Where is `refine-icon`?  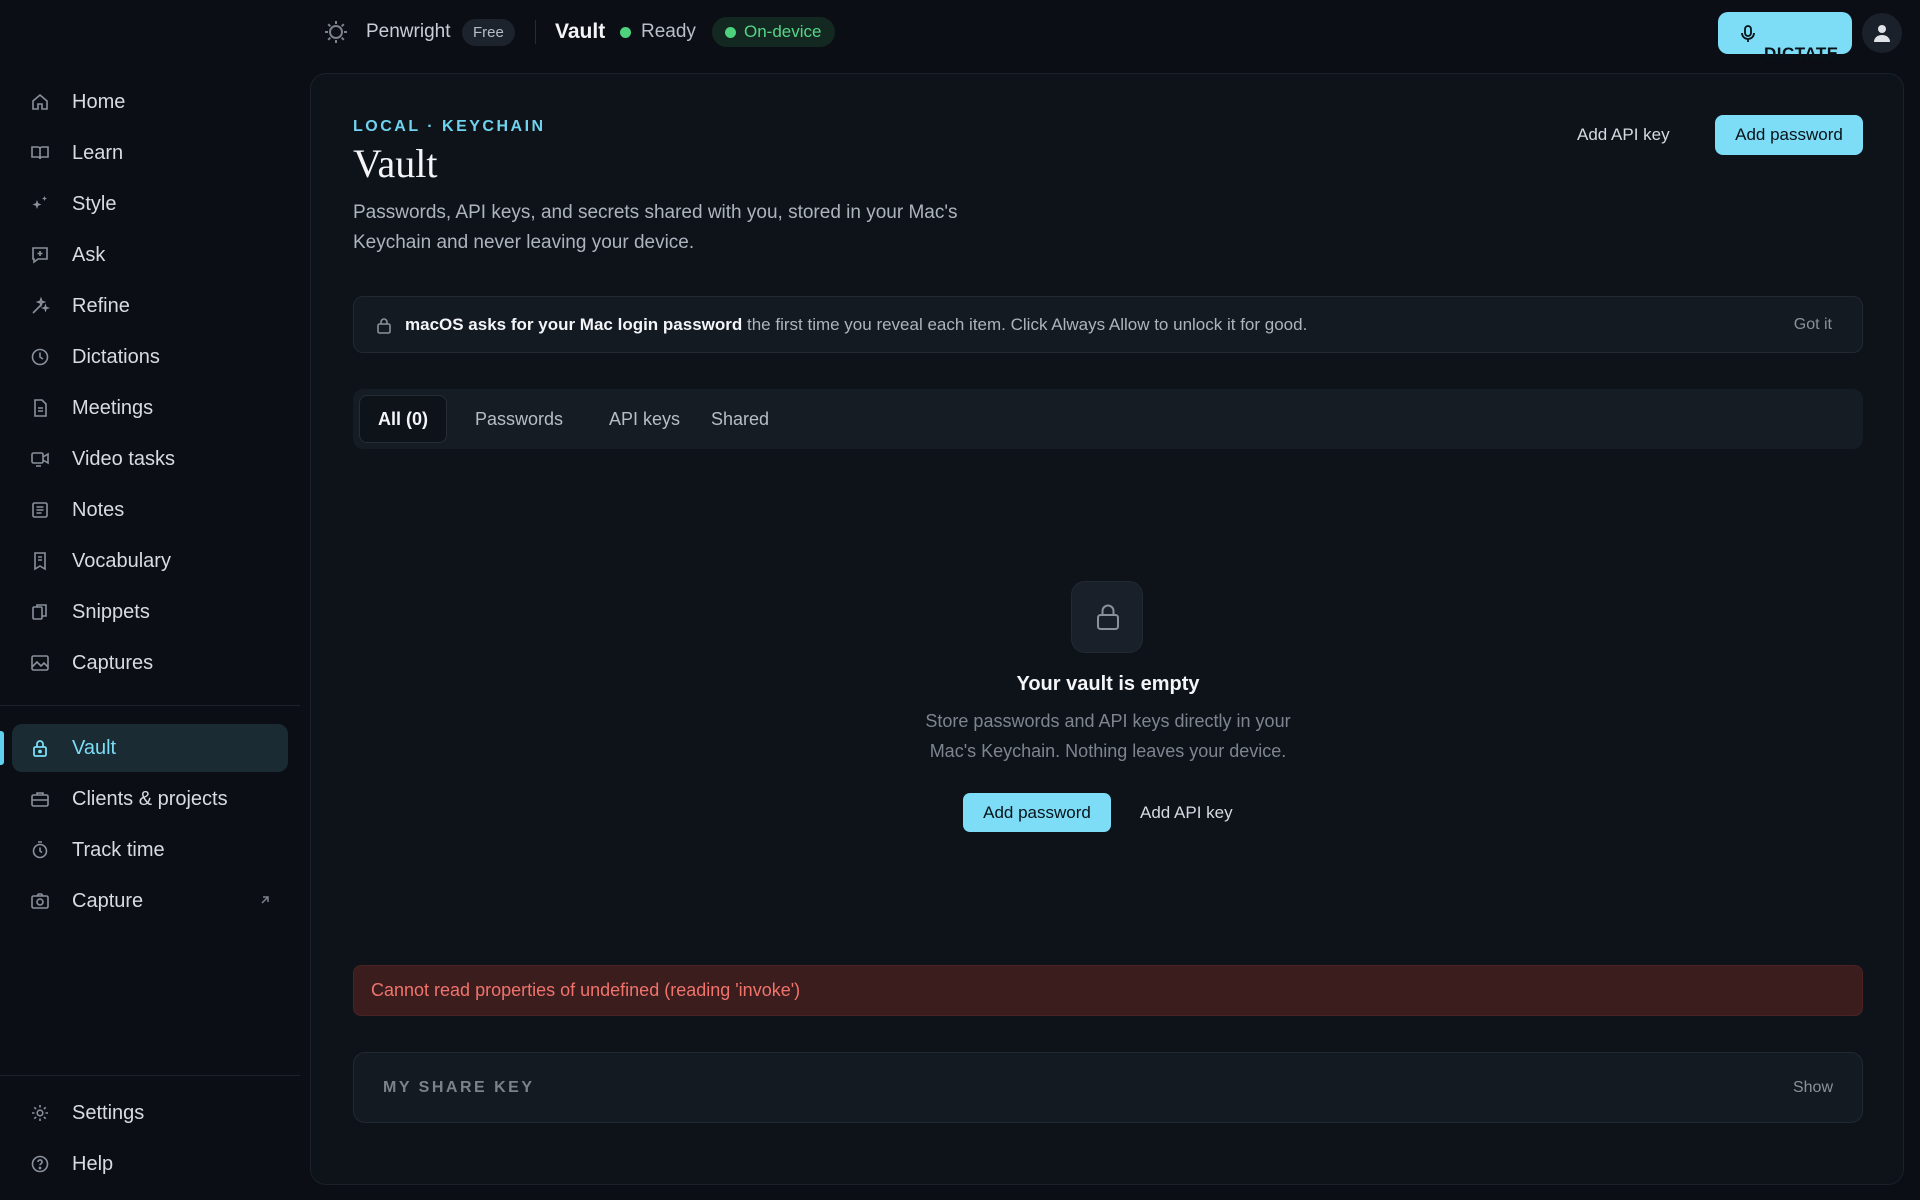
refine-icon is located at coordinates (40, 306).